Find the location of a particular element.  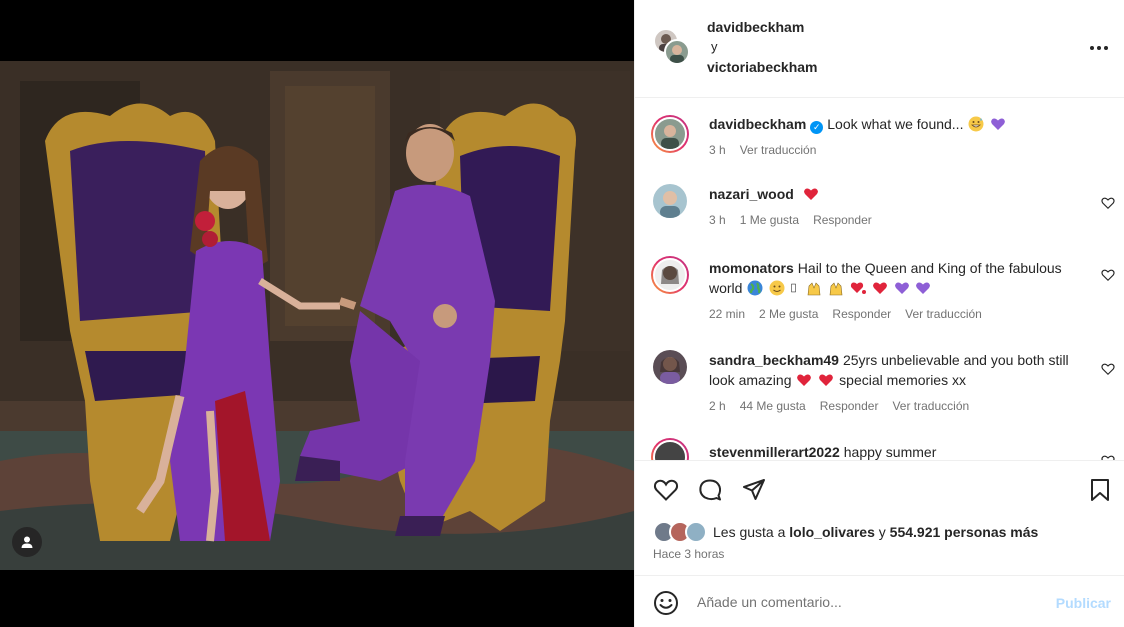

post-comment-button: Publicar is located at coordinates (1083, 603).